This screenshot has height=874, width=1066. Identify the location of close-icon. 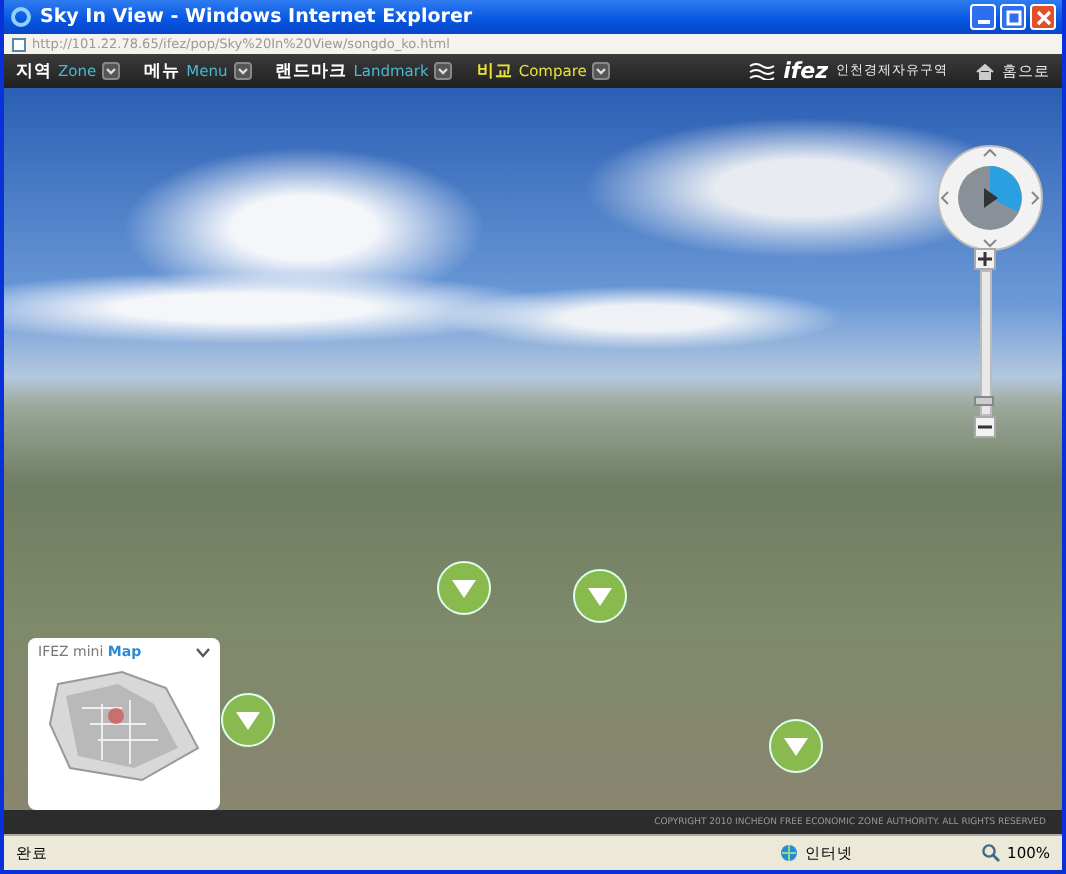
(1043, 17).